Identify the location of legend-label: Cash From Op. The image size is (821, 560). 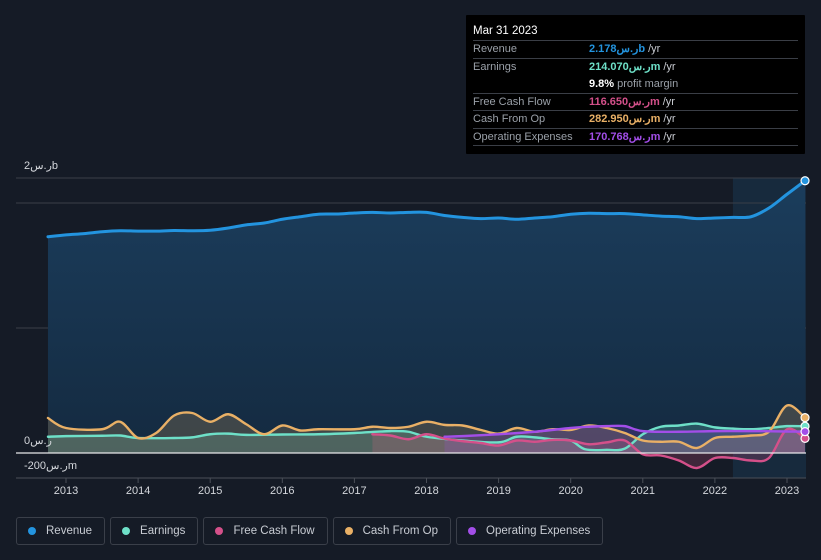
(400, 531).